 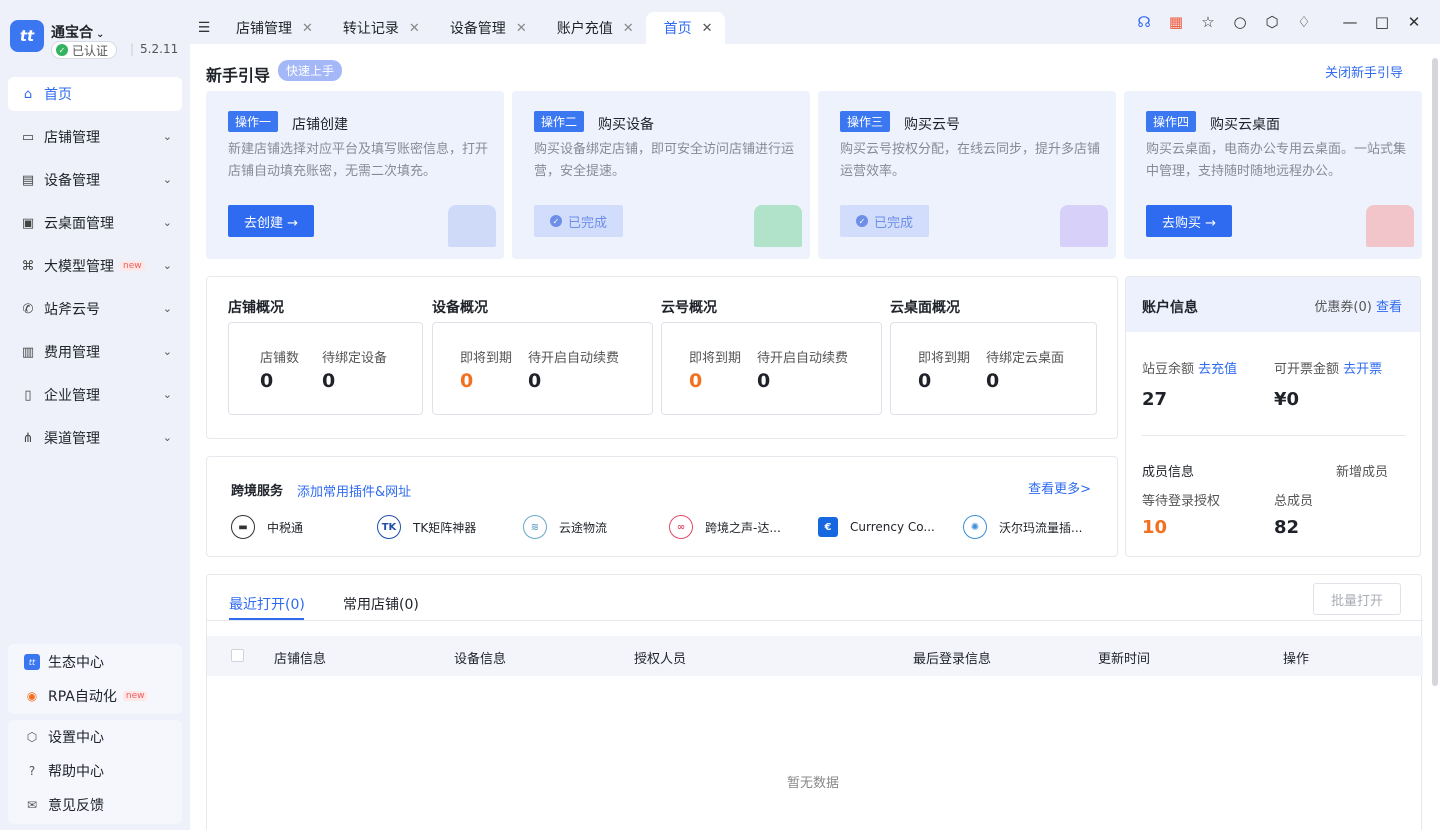 What do you see at coordinates (325, 368) in the screenshot?
I see `store-overview-box: 店铺数 0 待绑定设备 0` at bounding box center [325, 368].